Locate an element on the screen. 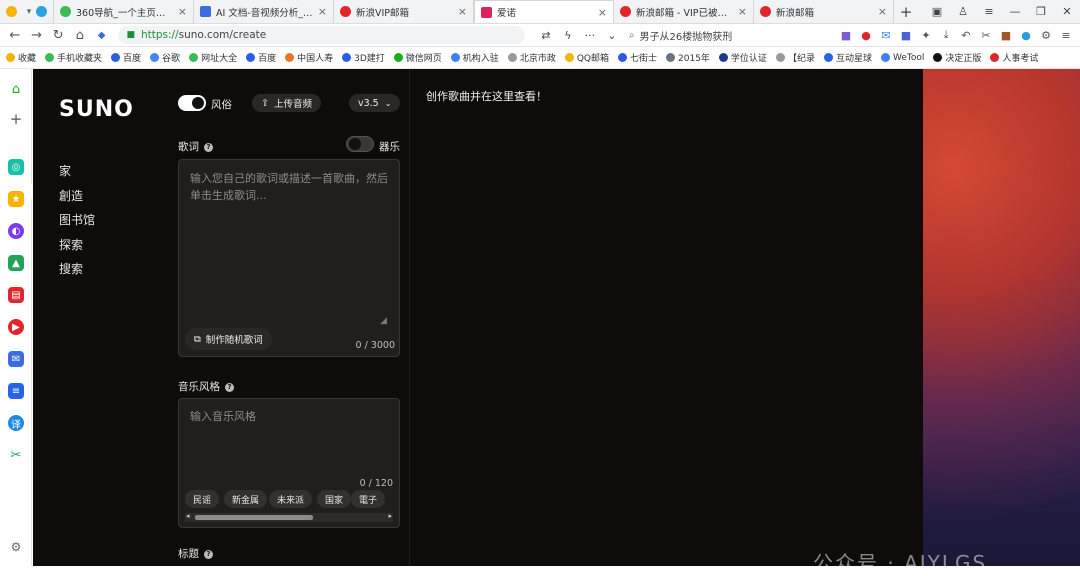 The width and height of the screenshot is (1080, 576). style-tag: 民谣 is located at coordinates (202, 499).